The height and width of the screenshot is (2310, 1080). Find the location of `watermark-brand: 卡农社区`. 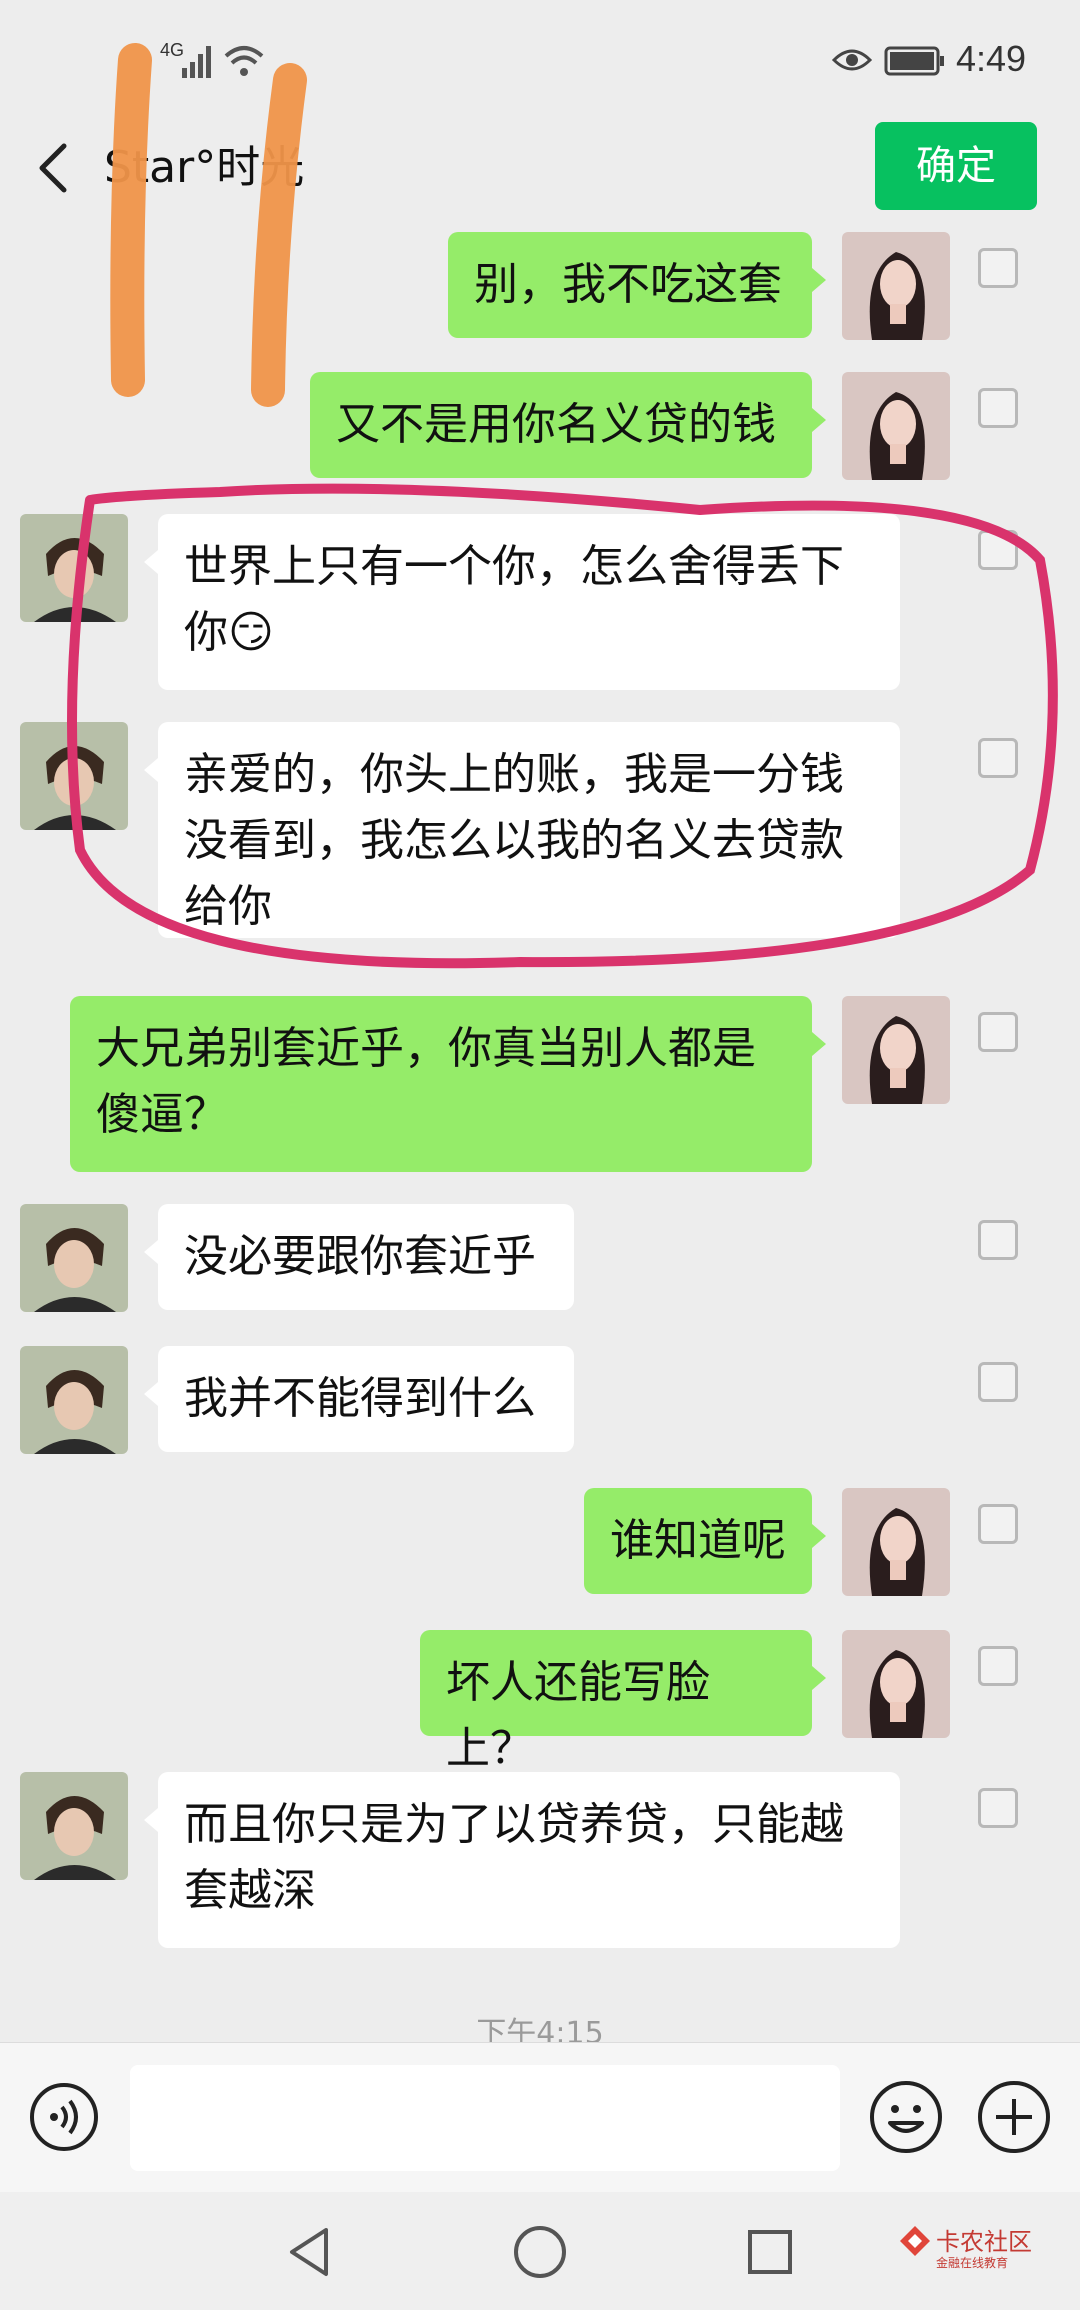

watermark-brand: 卡农社区 is located at coordinates (984, 2242).